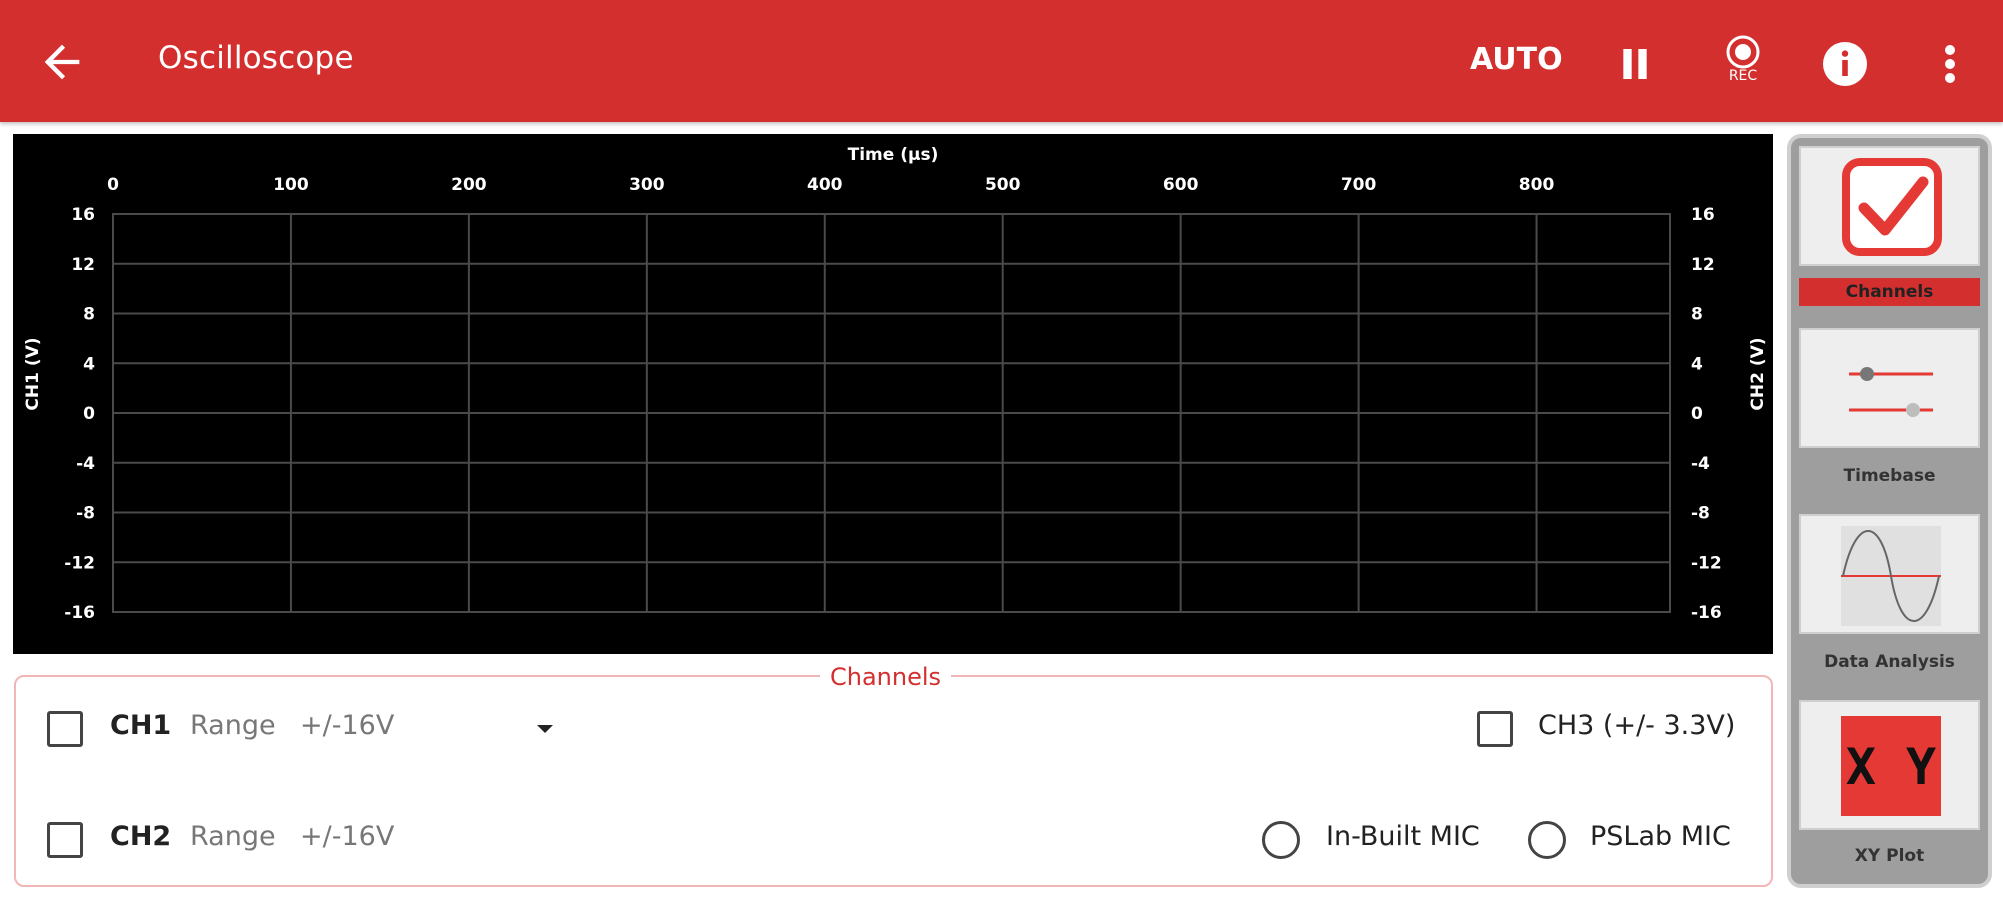  I want to click on sidebar-item-channels: Channels, so click(1889, 231).